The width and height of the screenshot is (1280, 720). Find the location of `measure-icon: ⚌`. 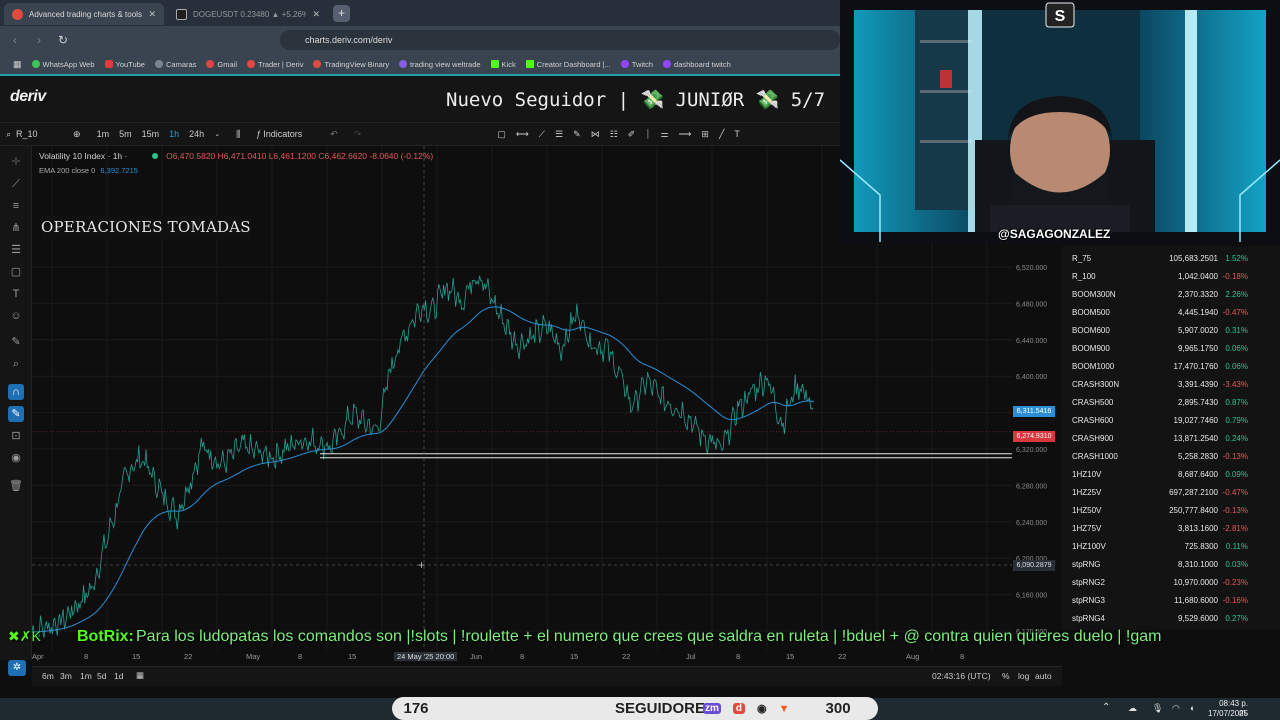

measure-icon: ⚌ is located at coordinates (664, 134).